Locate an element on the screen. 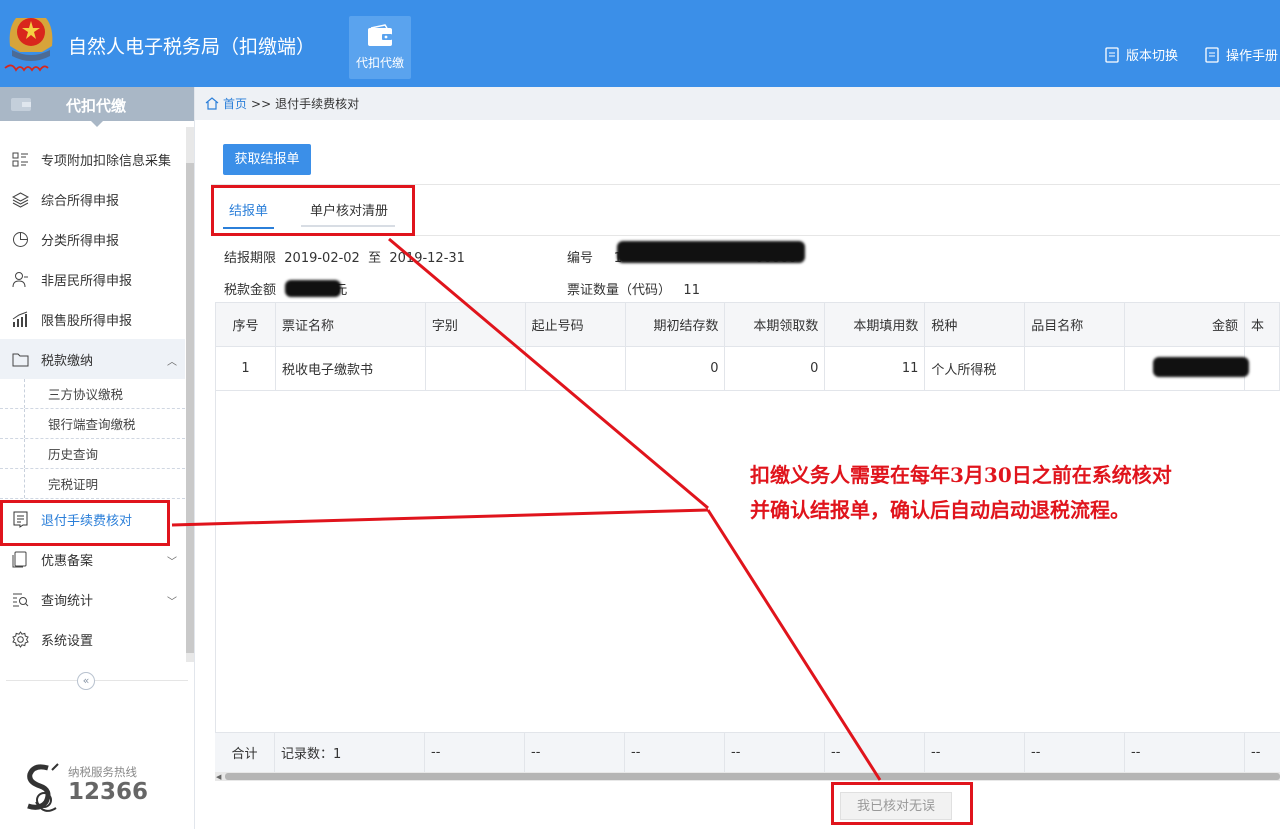  sidebar-item-query-stats: 查询统计 ﹀ is located at coordinates (92, 599).